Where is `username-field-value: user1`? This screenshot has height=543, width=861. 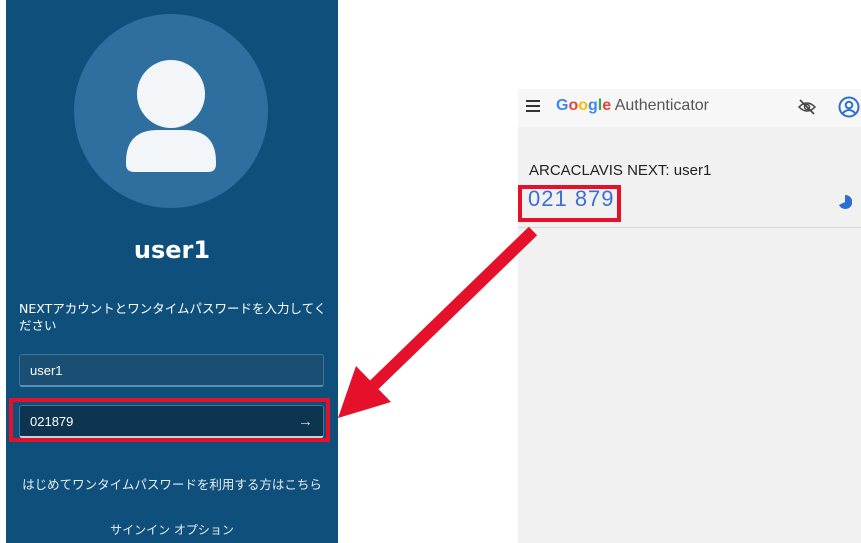 username-field-value: user1 is located at coordinates (46, 370).